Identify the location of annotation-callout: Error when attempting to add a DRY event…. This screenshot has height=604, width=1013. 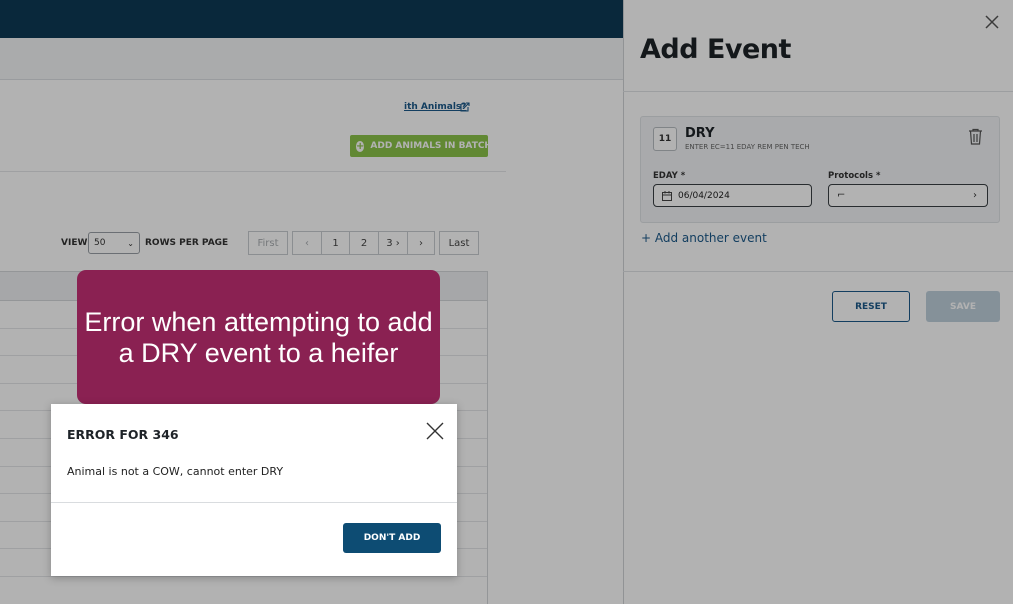
(258, 337).